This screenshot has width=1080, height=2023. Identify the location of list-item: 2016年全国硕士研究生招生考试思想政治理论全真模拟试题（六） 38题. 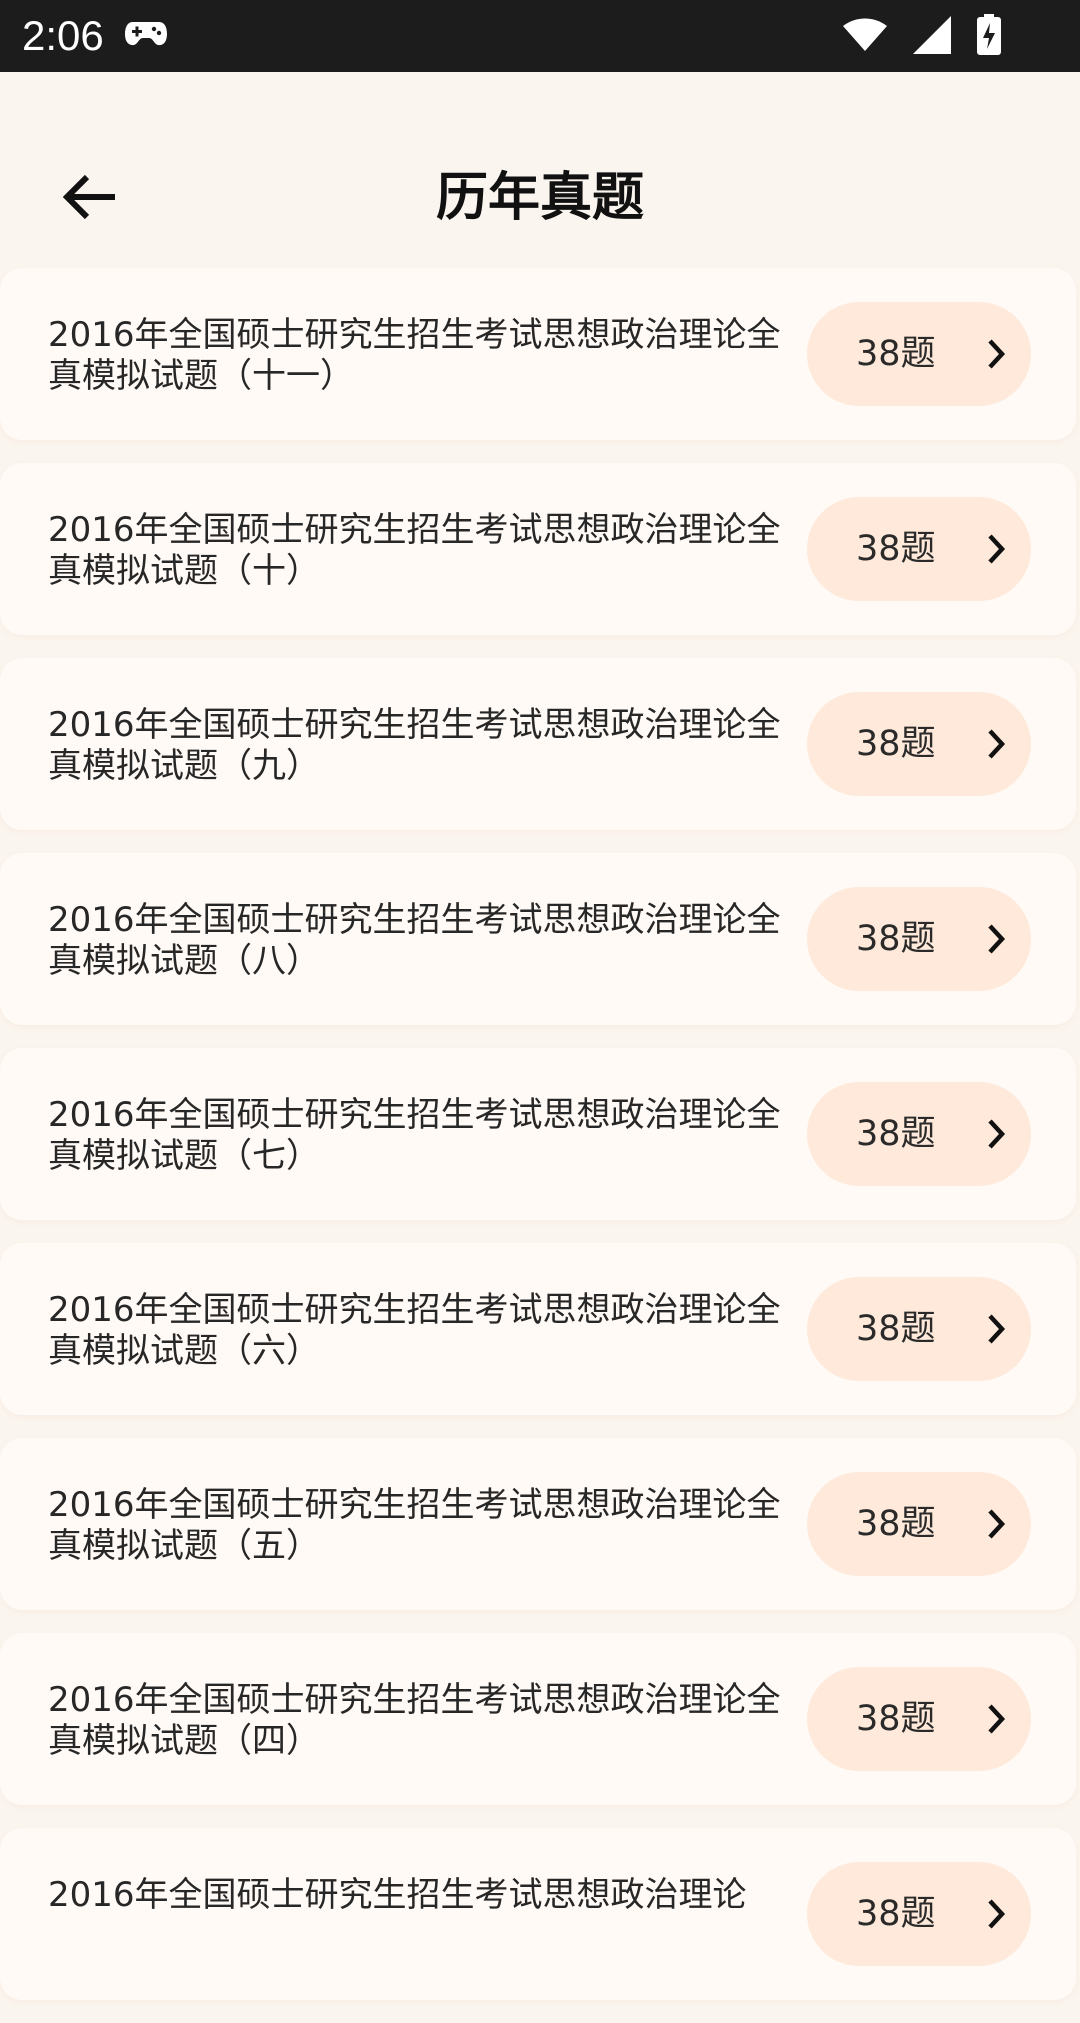
(538, 1329).